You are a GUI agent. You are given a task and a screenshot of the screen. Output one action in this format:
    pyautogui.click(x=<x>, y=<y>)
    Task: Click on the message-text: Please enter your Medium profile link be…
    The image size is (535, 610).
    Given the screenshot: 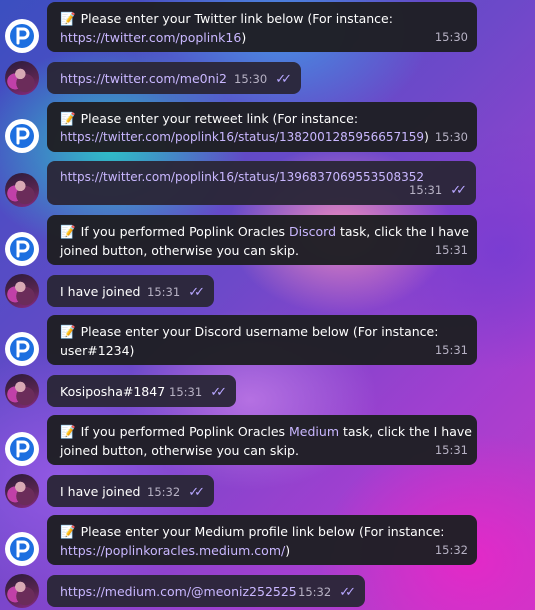 What is the action you would take?
    pyautogui.click(x=262, y=531)
    